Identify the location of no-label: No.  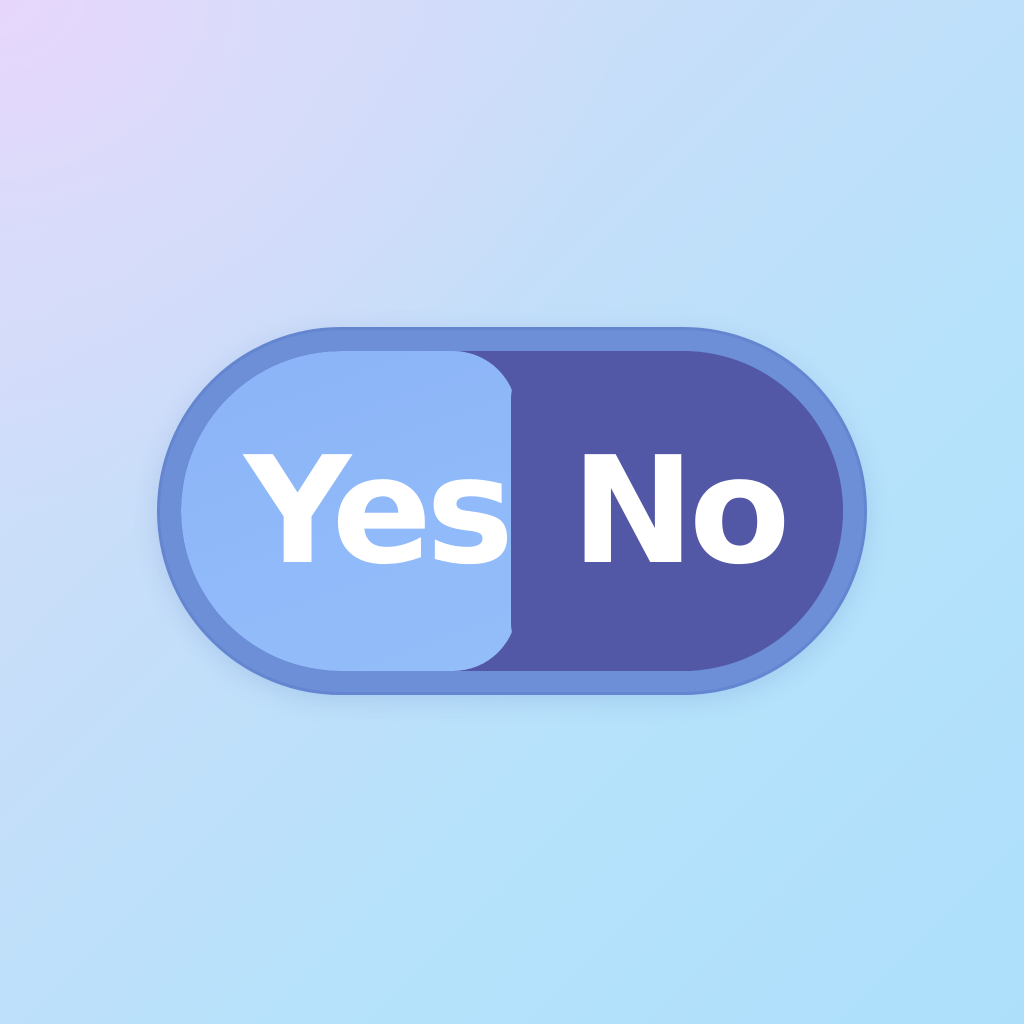
(681, 511).